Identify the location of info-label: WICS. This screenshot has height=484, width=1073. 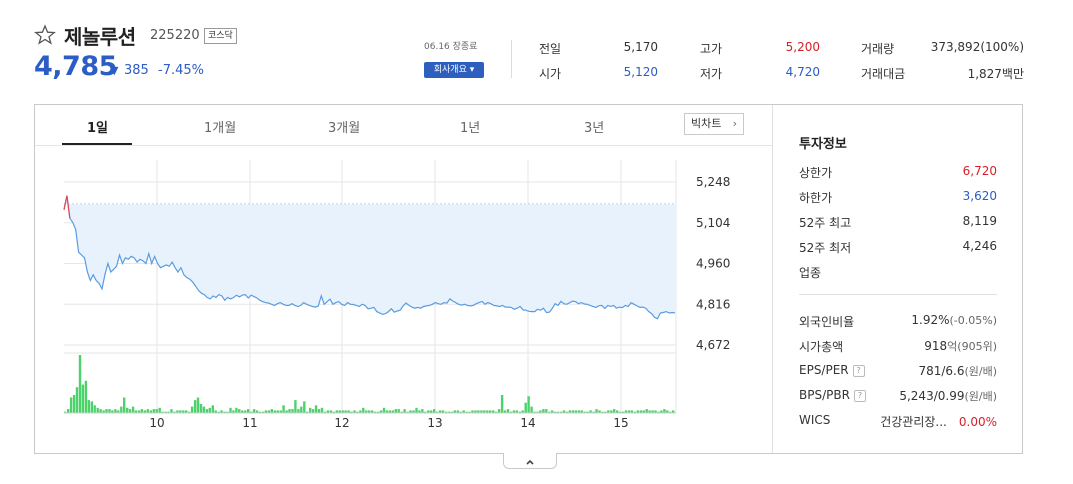
(815, 420).